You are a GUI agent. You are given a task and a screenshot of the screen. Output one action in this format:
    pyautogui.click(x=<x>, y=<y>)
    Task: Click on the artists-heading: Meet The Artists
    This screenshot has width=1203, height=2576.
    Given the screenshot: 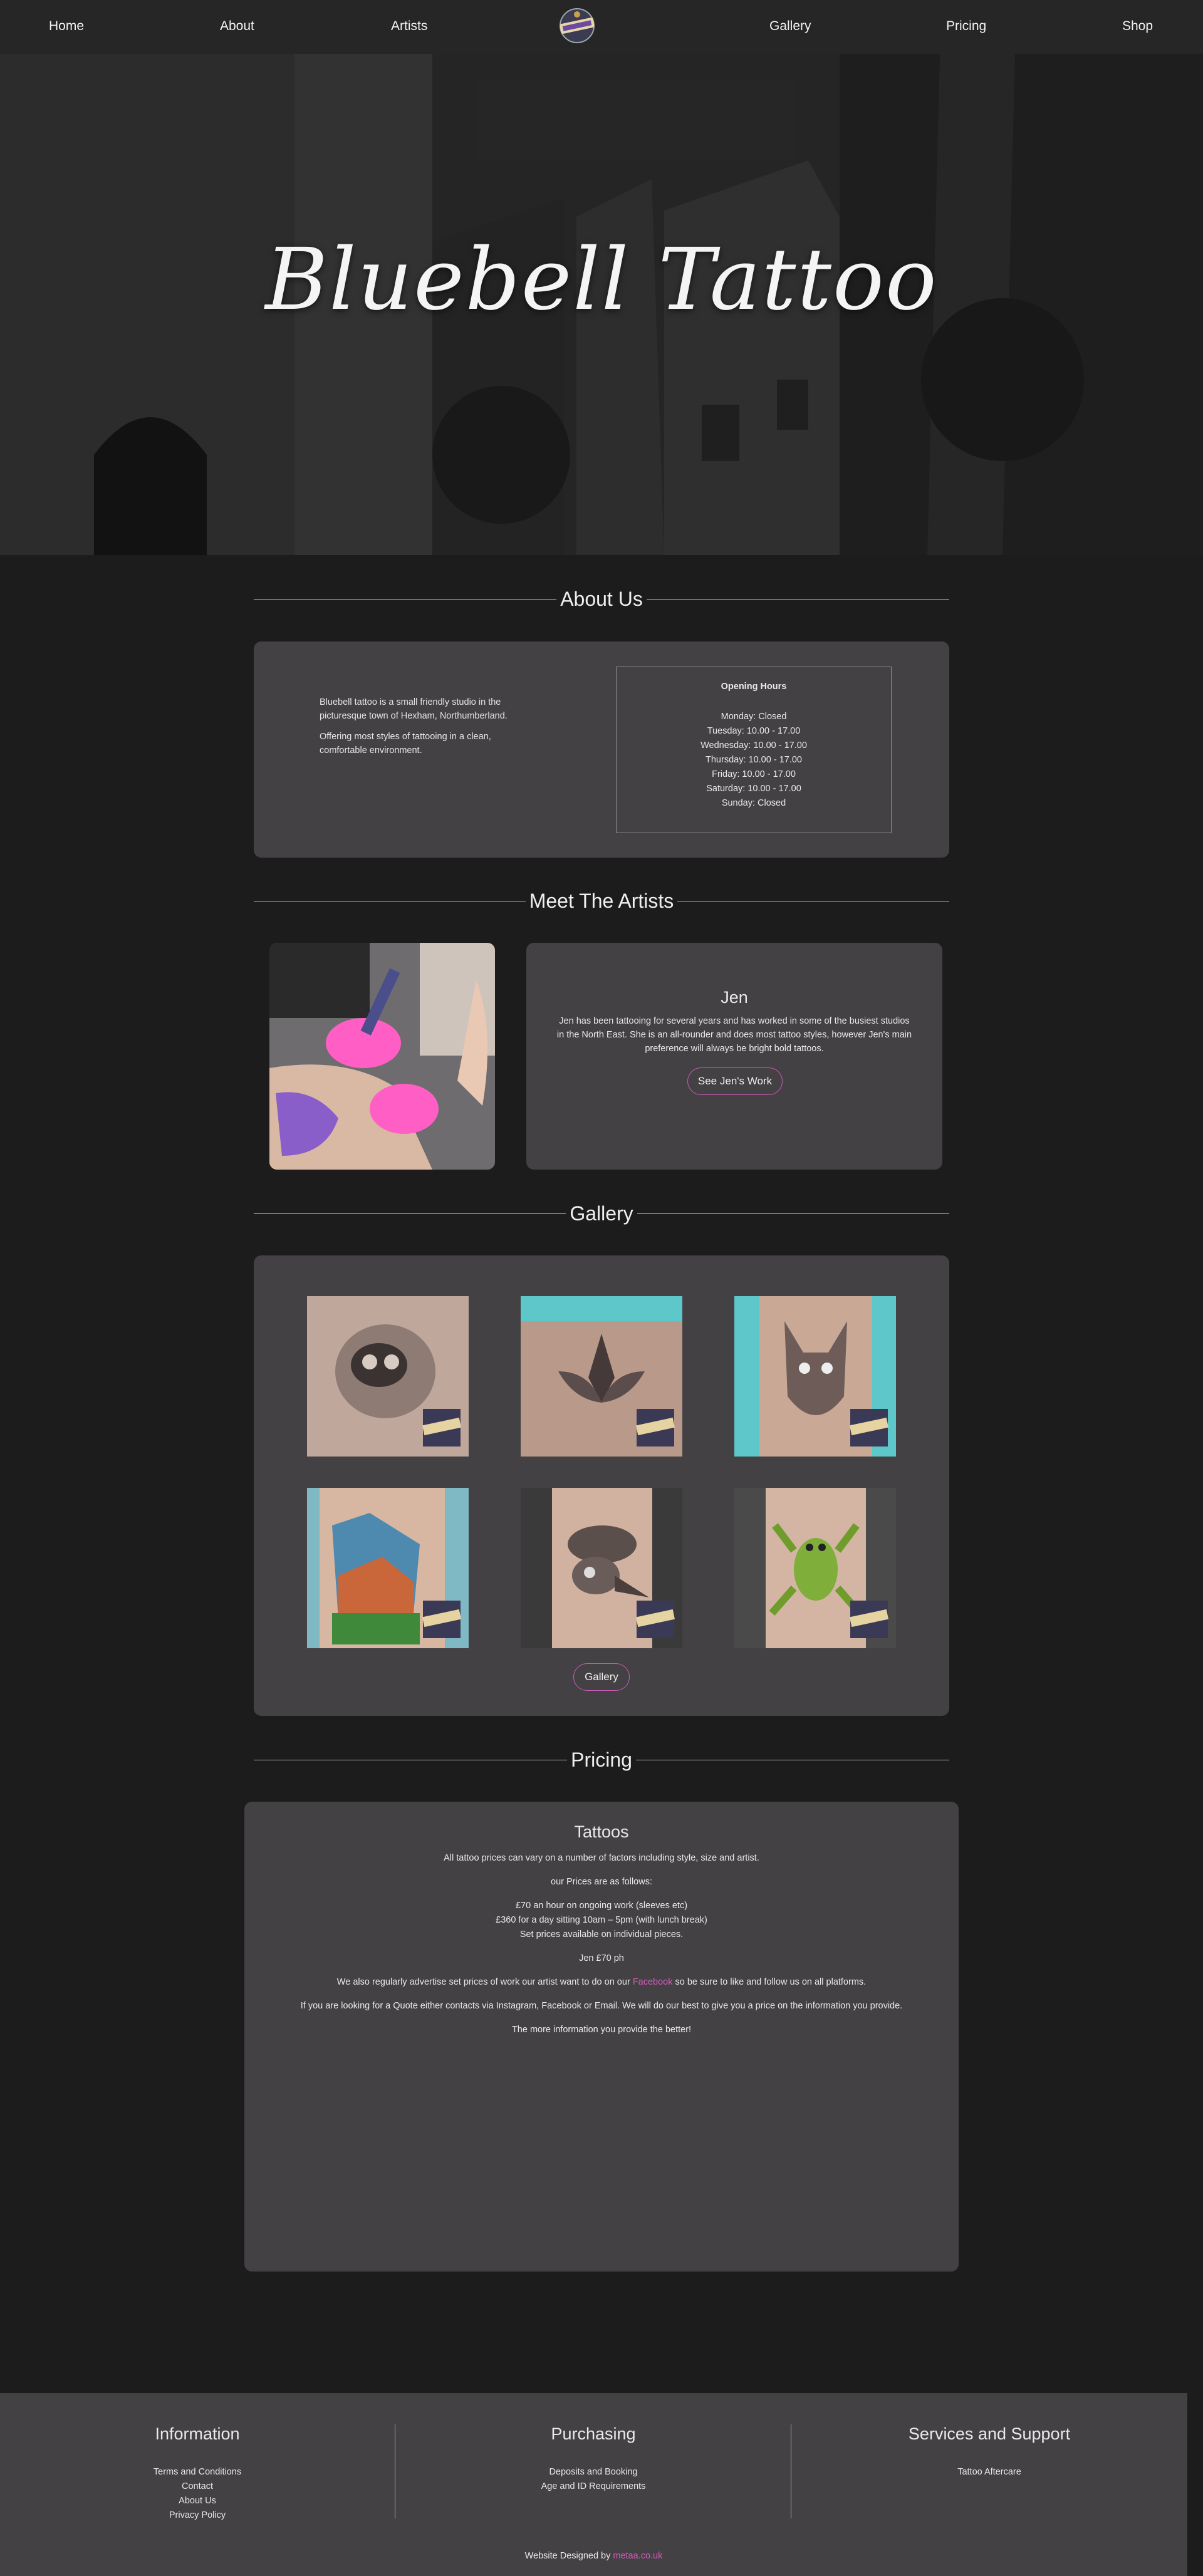 What is the action you would take?
    pyautogui.click(x=601, y=900)
    